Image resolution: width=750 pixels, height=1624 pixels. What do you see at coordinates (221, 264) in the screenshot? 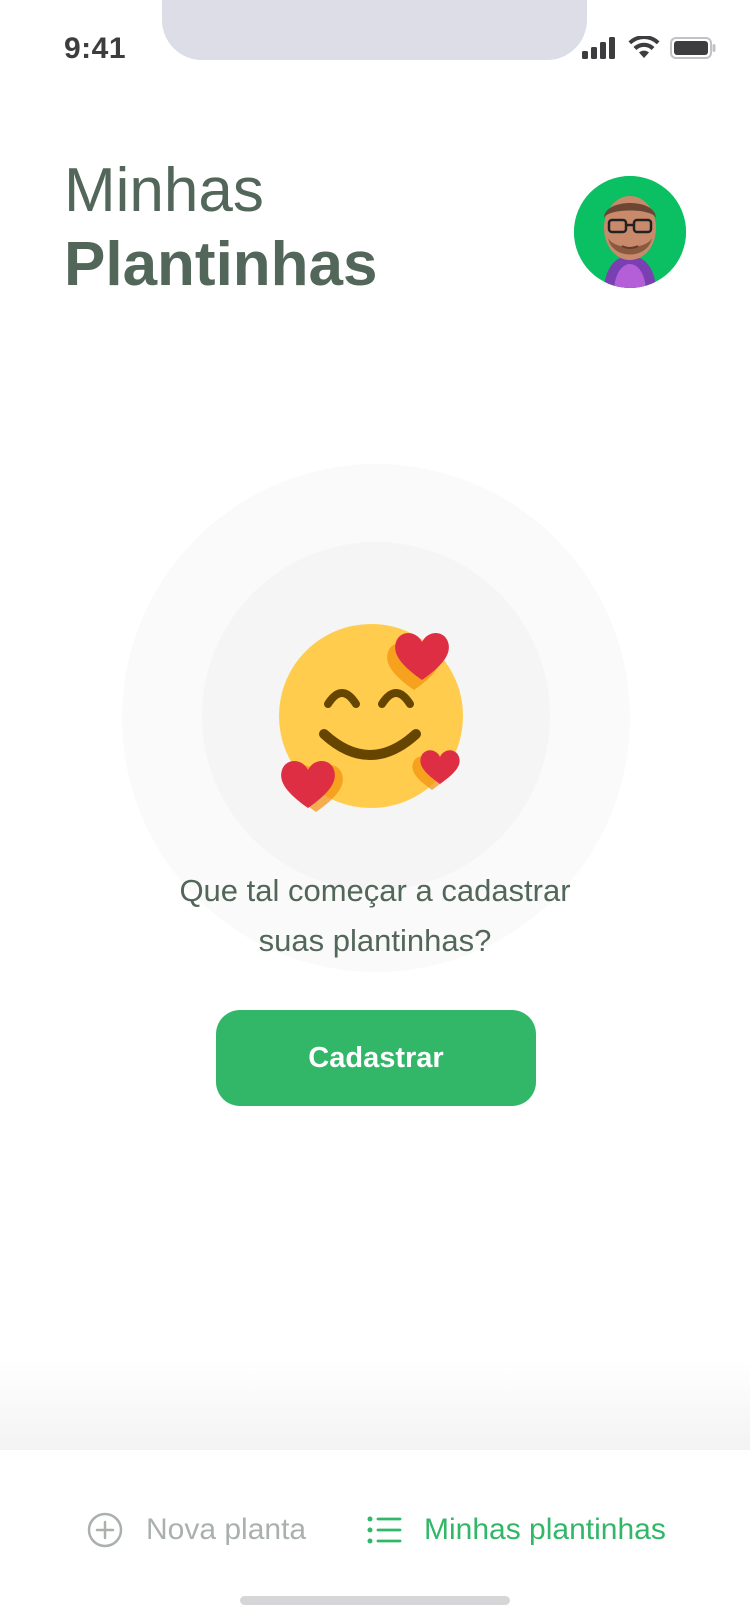
I see `page-title-bold: Plantinhas` at bounding box center [221, 264].